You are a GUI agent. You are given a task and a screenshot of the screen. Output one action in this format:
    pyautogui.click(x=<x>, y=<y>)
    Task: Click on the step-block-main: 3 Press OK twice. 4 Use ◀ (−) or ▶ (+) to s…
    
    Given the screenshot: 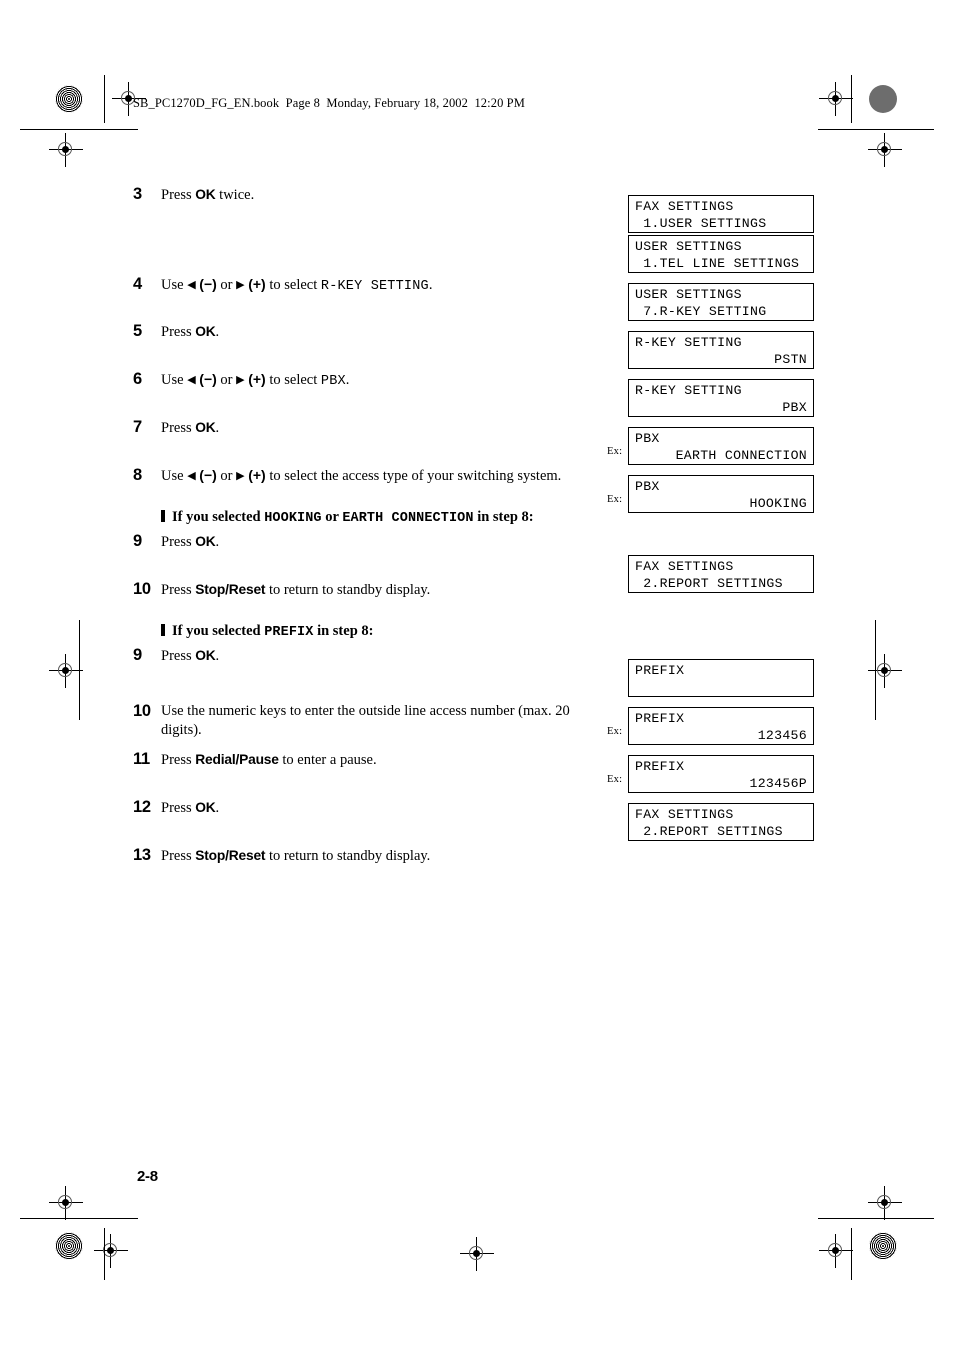 What is the action you would take?
    pyautogui.click(x=358, y=337)
    